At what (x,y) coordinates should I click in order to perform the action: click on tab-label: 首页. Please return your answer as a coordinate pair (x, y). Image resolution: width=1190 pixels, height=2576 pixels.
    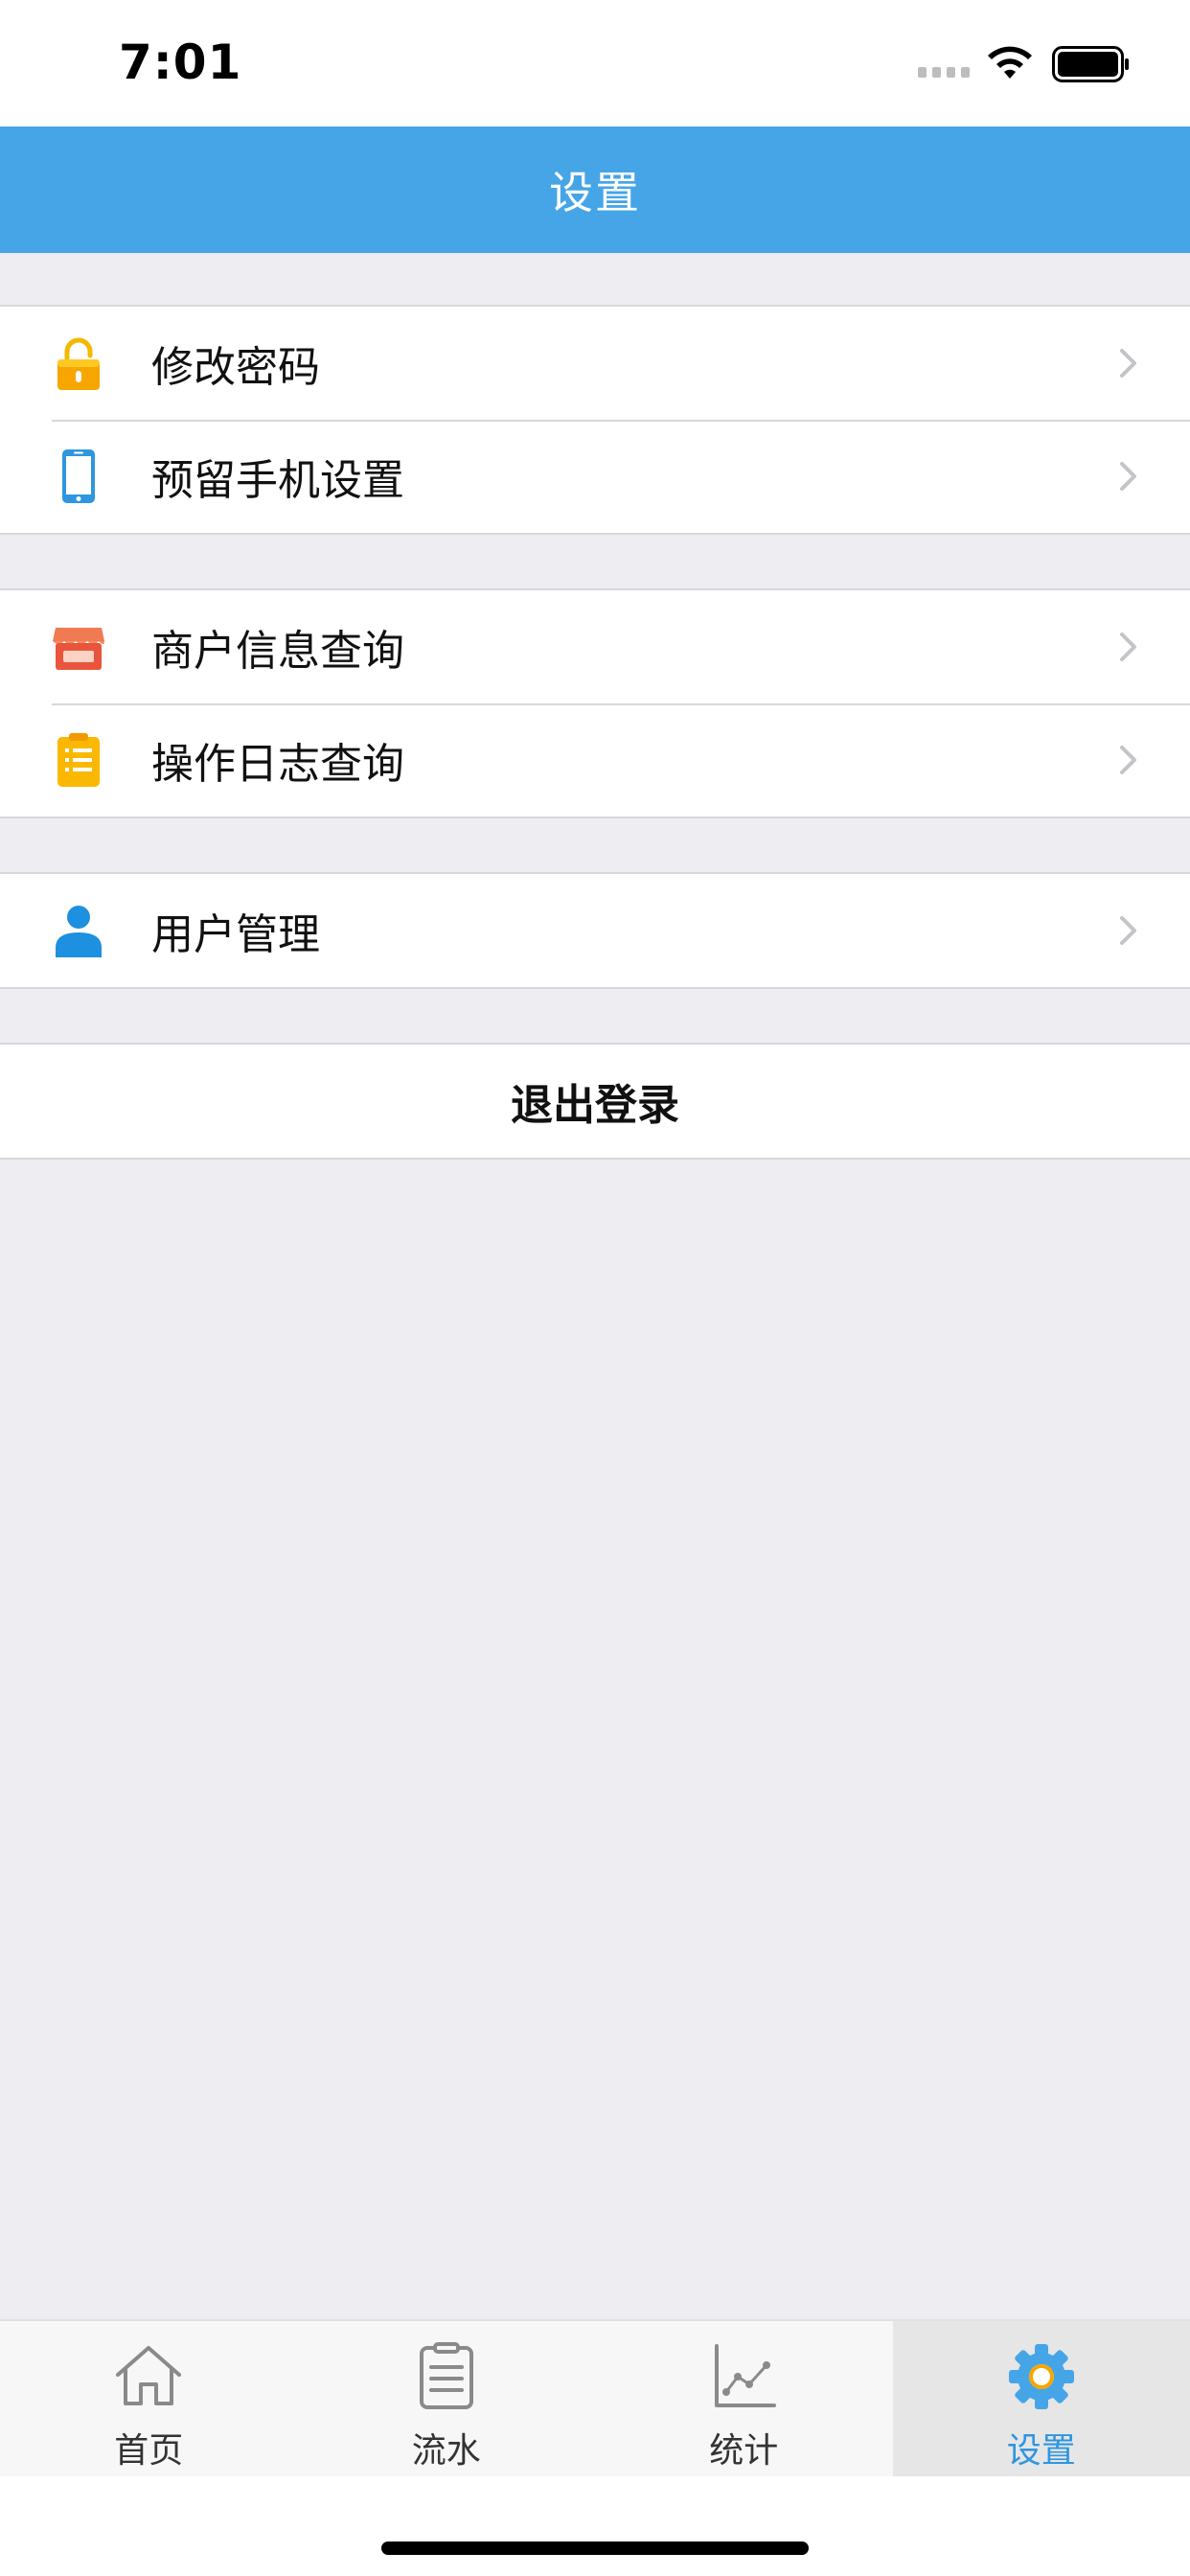
    Looking at the image, I should click on (149, 2451).